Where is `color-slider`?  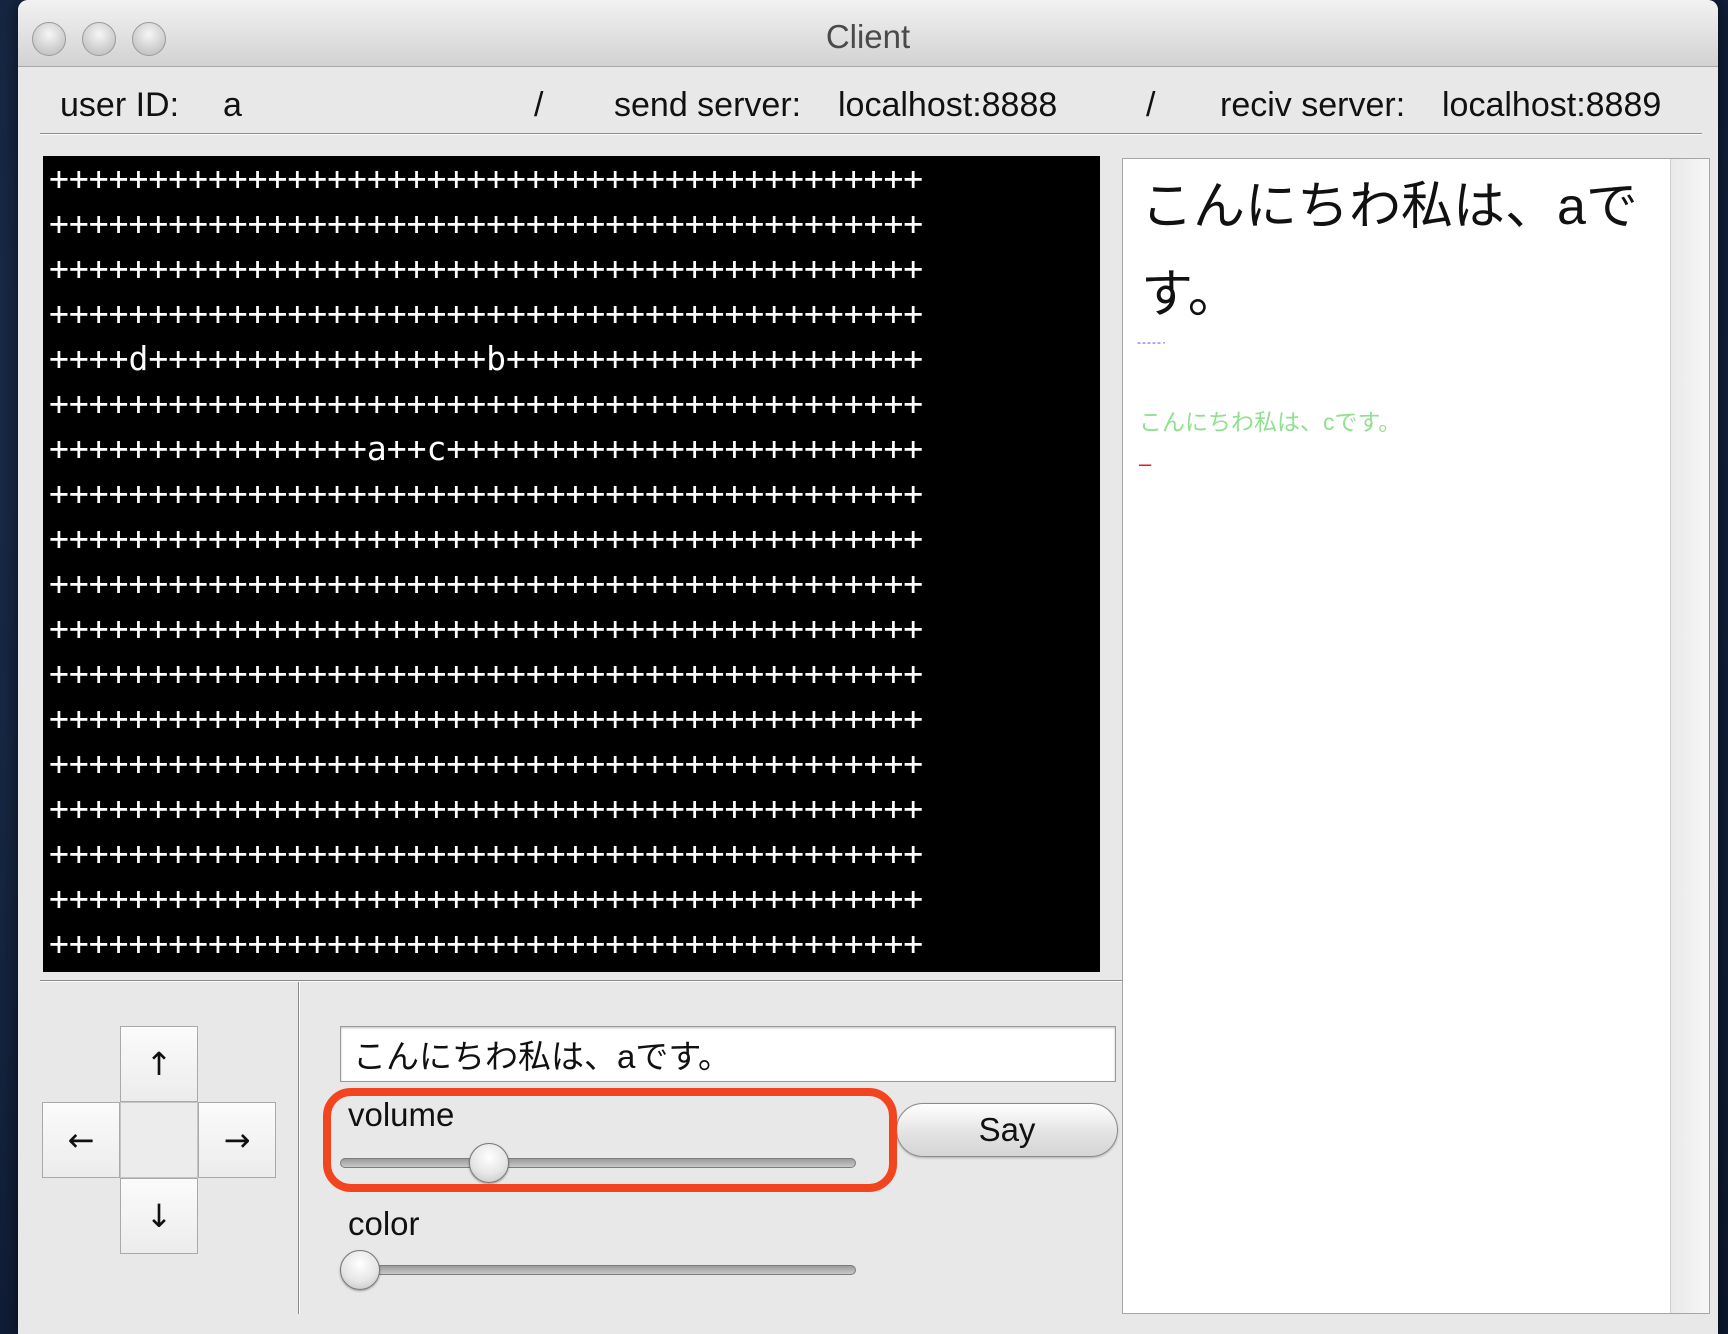
color-slider is located at coordinates (598, 1270).